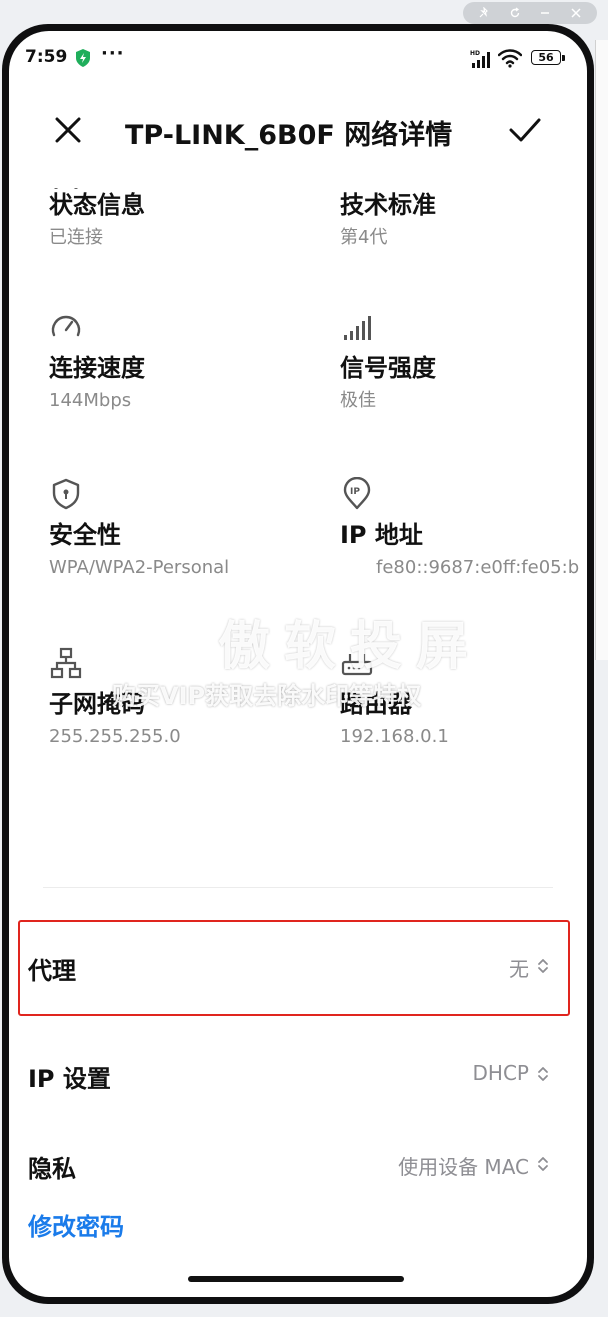  What do you see at coordinates (475, 53) in the screenshot?
I see `svg-text: HD` at bounding box center [475, 53].